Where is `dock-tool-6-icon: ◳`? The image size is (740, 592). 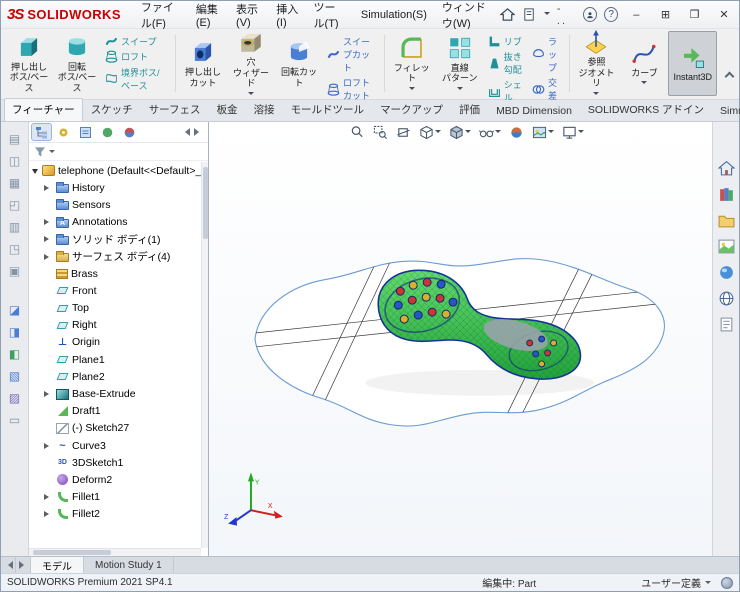 dock-tool-6-icon: ◳ is located at coordinates (15, 249).